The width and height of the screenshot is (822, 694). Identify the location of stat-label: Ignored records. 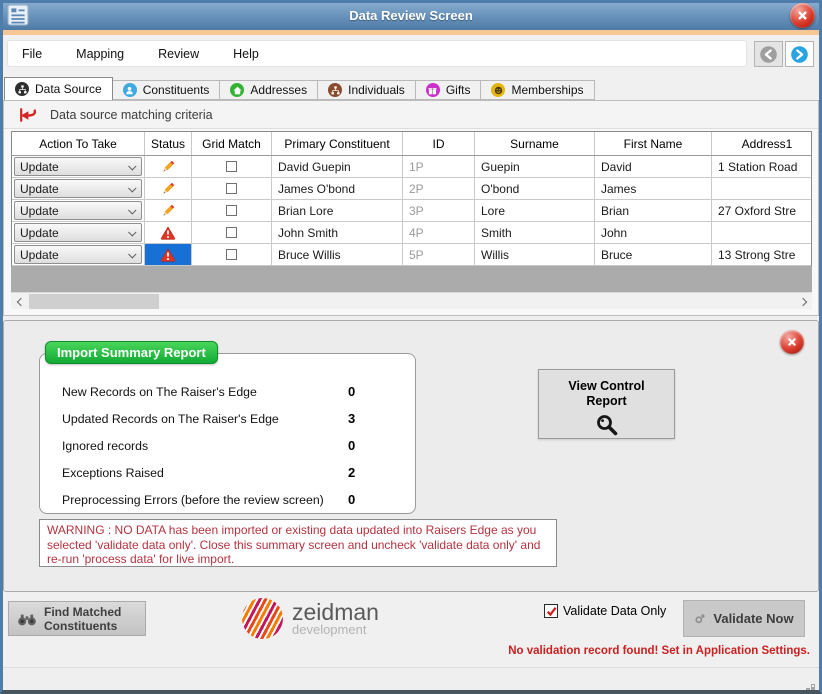
(105, 445).